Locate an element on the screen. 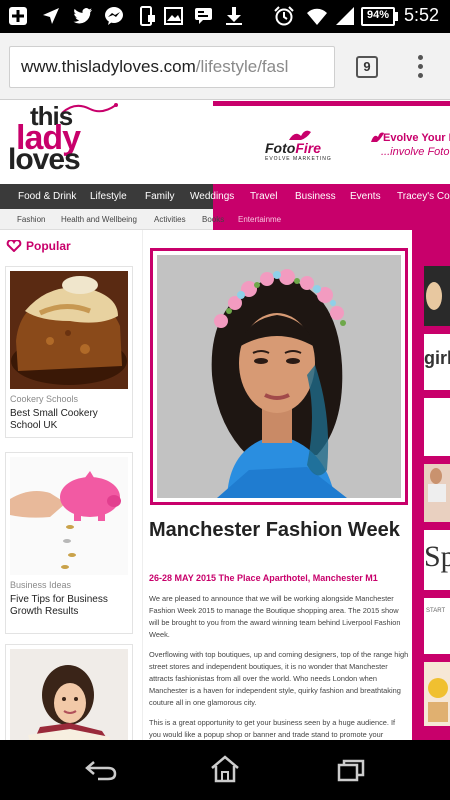  nav-weddings: Weddings is located at coordinates (212, 196).